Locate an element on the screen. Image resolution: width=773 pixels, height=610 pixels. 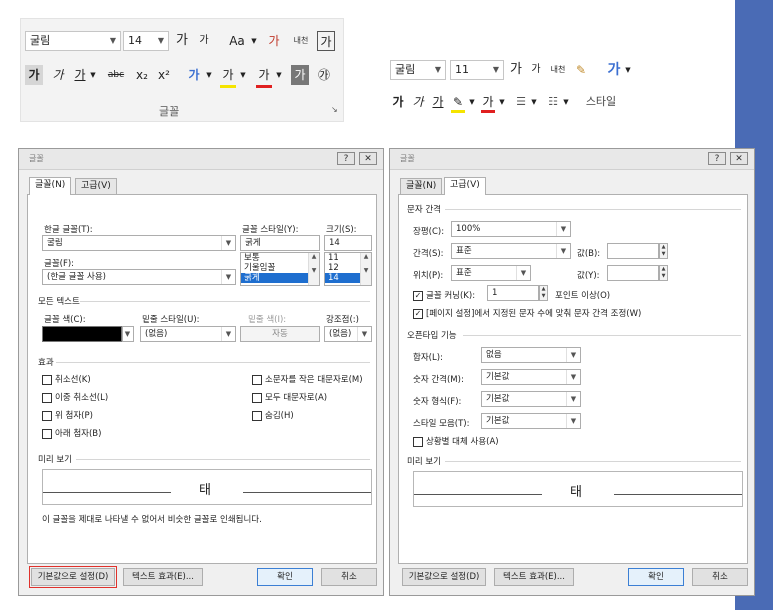
mini-underline-button: 가 is located at coordinates (438, 102).